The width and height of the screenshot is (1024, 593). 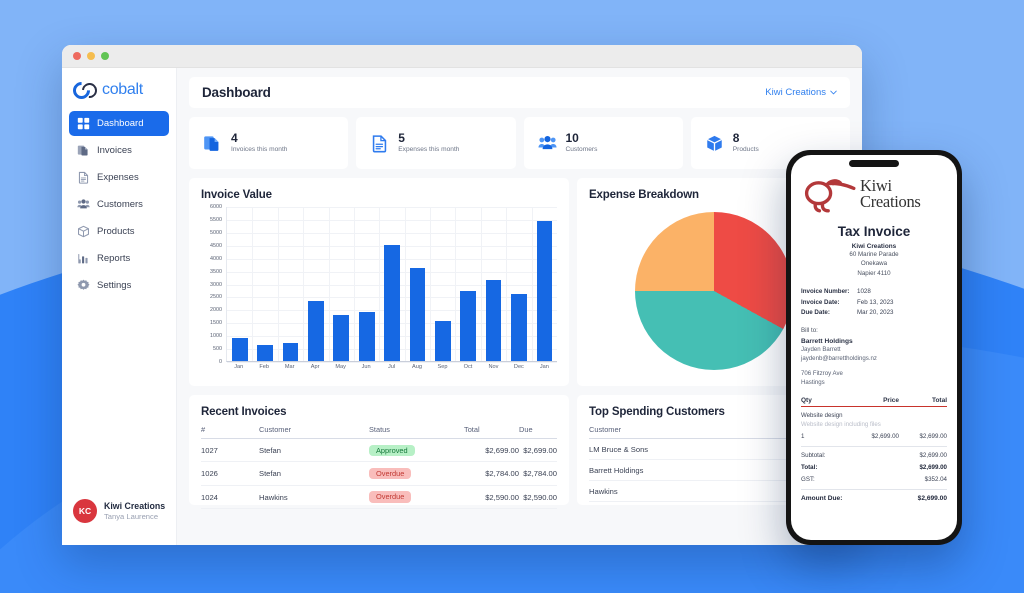 What do you see at coordinates (822, 498) in the screenshot?
I see `amount-due-key: Amount Due:` at bounding box center [822, 498].